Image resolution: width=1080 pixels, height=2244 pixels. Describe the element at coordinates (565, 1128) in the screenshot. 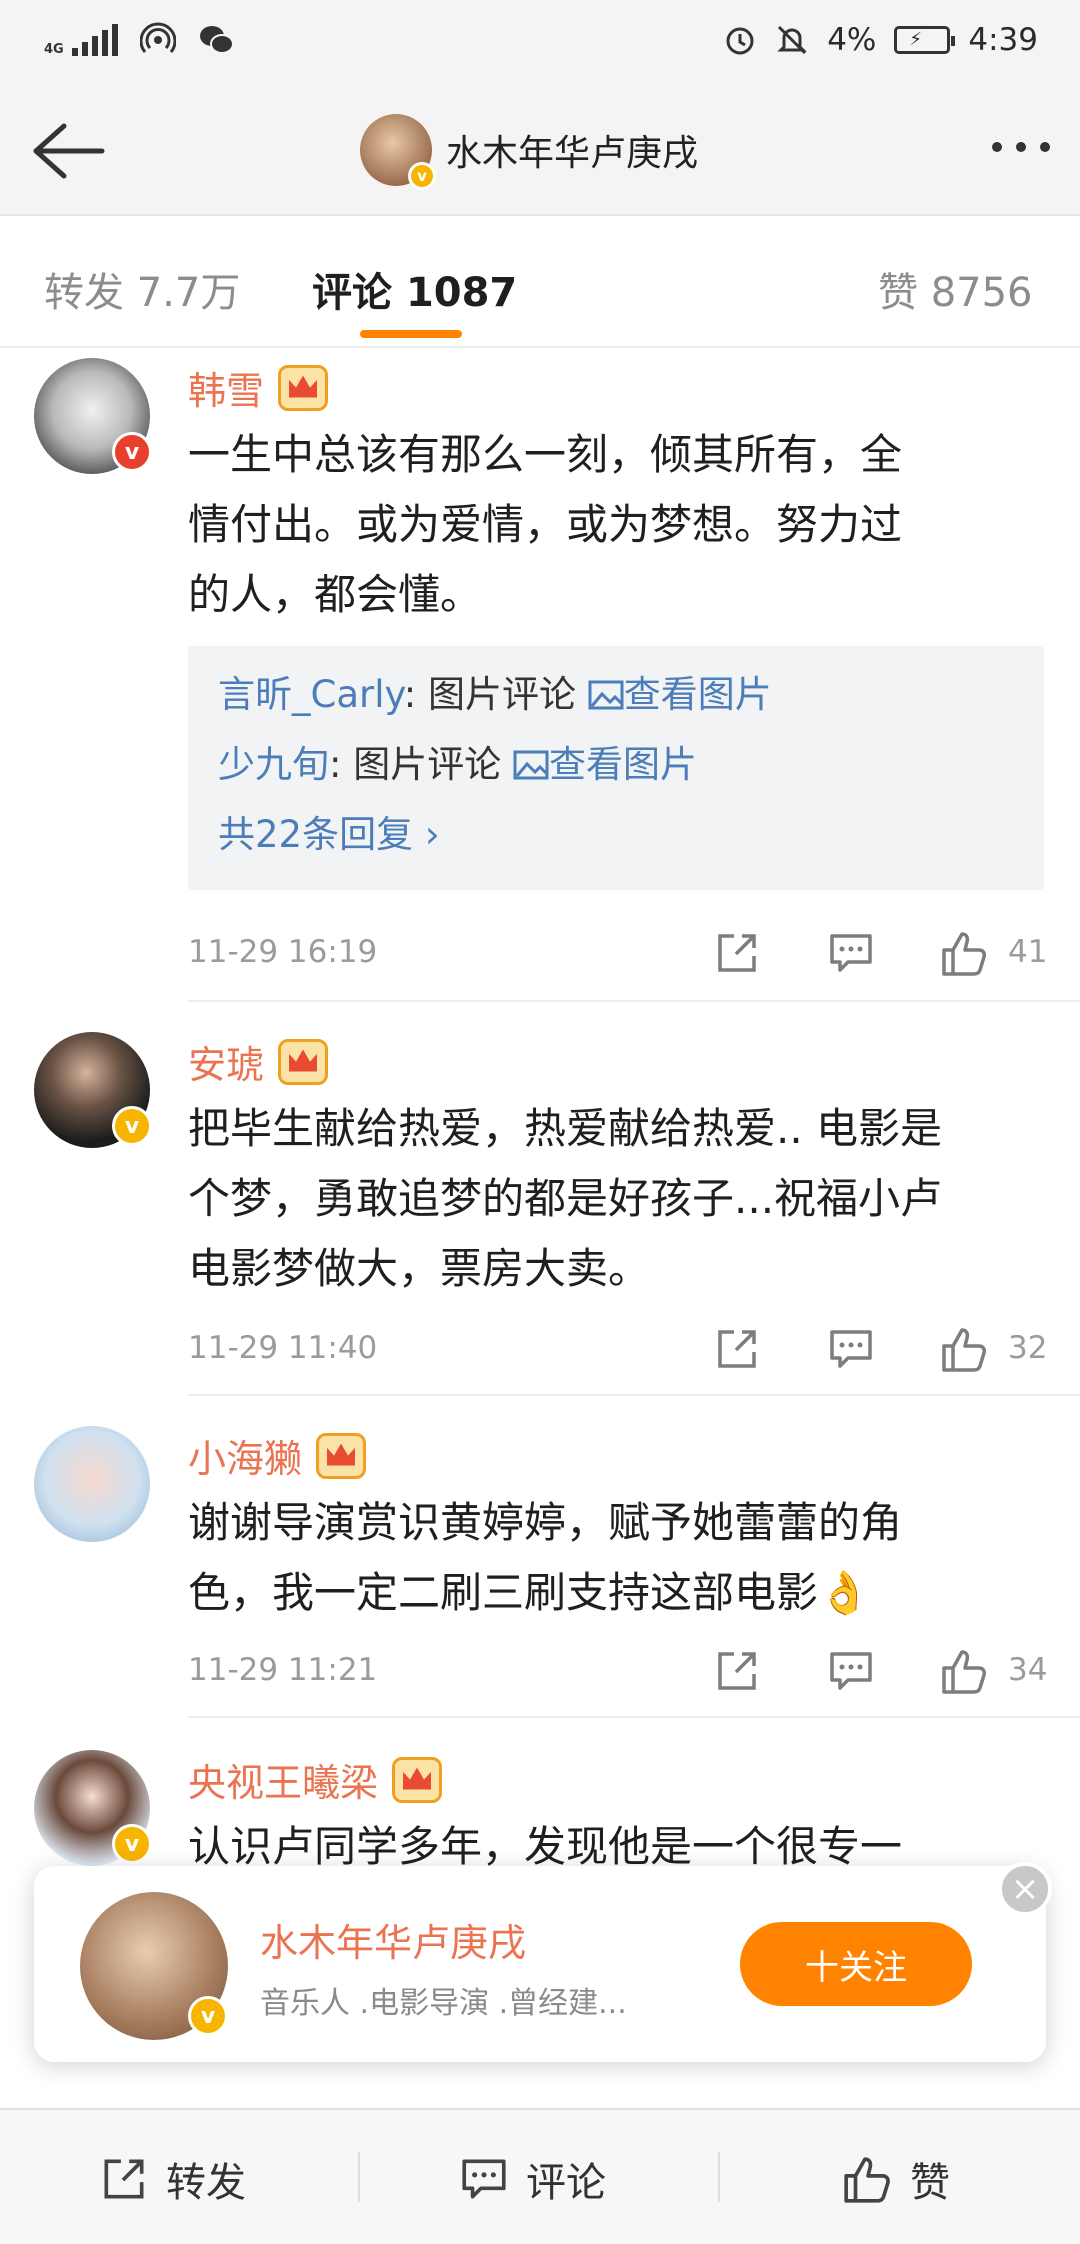

I see `comment-text-line: 把毕生献给热爱，热爱献给热爱.. 电影是` at that location.